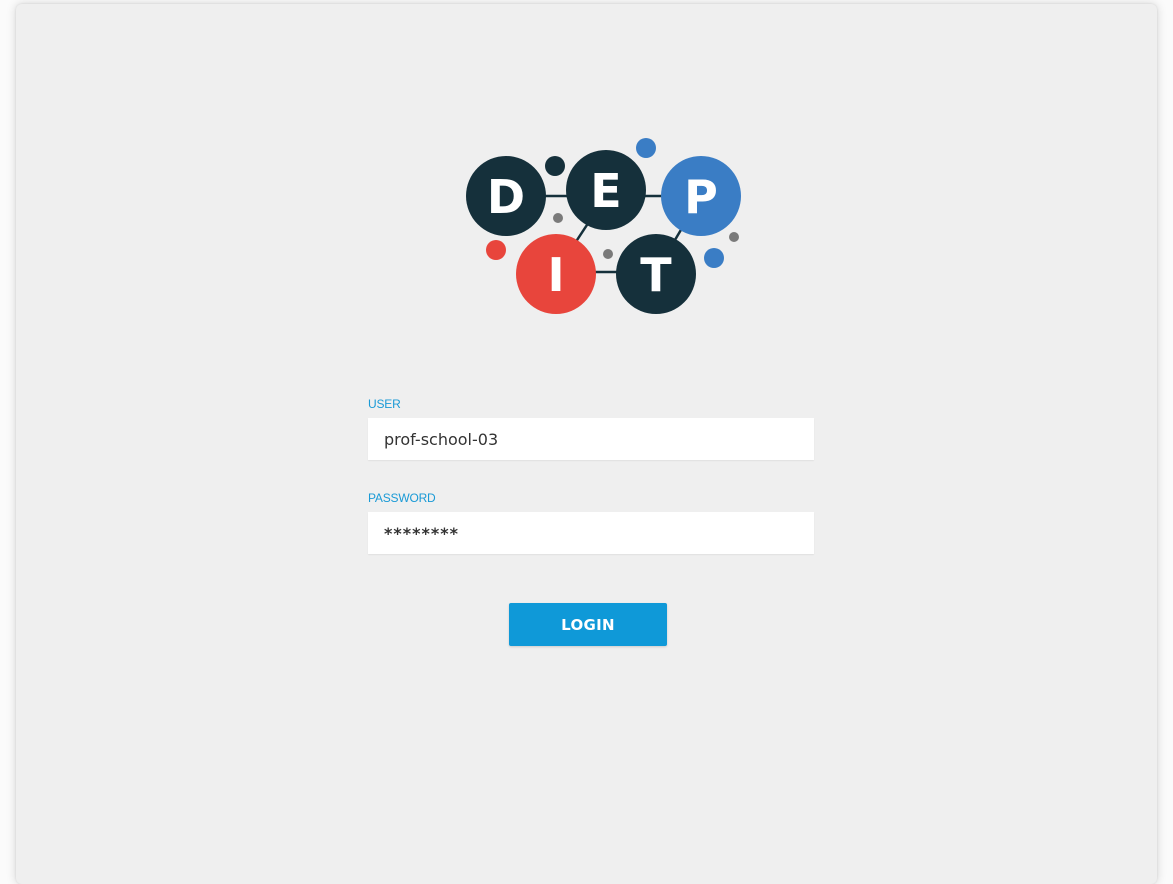 The width and height of the screenshot is (1173, 884). What do you see at coordinates (591, 475) in the screenshot?
I see `login-form: USER PASSWORD` at bounding box center [591, 475].